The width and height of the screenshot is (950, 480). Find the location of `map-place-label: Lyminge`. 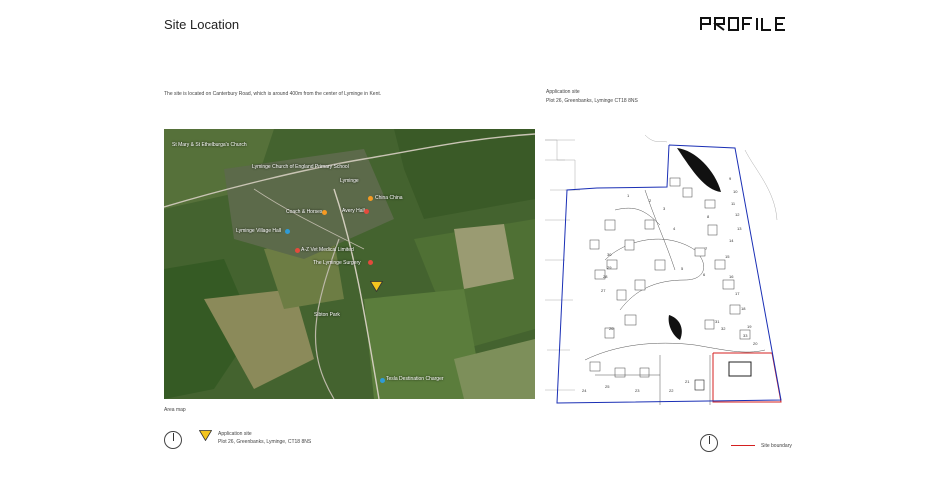

map-place-label: Lyminge is located at coordinates (349, 181).